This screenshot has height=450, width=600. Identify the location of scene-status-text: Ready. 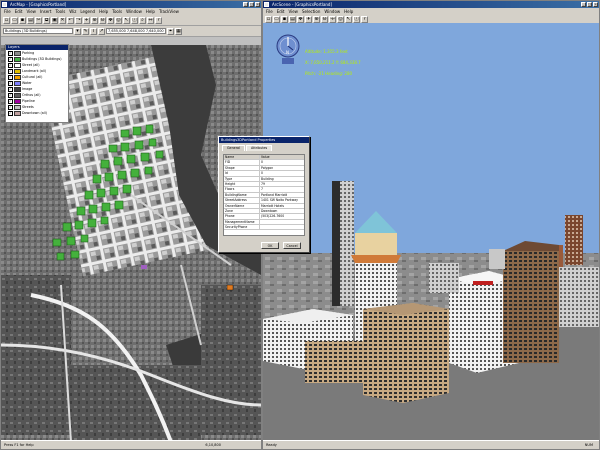
(271, 445).